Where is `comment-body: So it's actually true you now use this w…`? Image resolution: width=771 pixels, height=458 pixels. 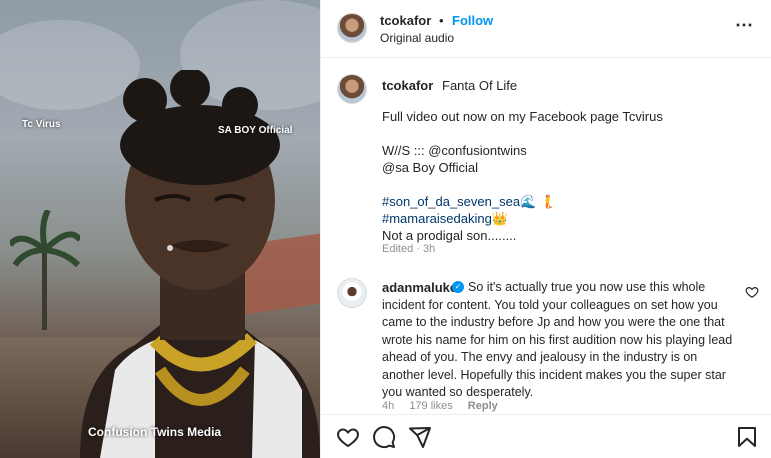 comment-body: So it's actually true you now use this w… is located at coordinates (562, 340).